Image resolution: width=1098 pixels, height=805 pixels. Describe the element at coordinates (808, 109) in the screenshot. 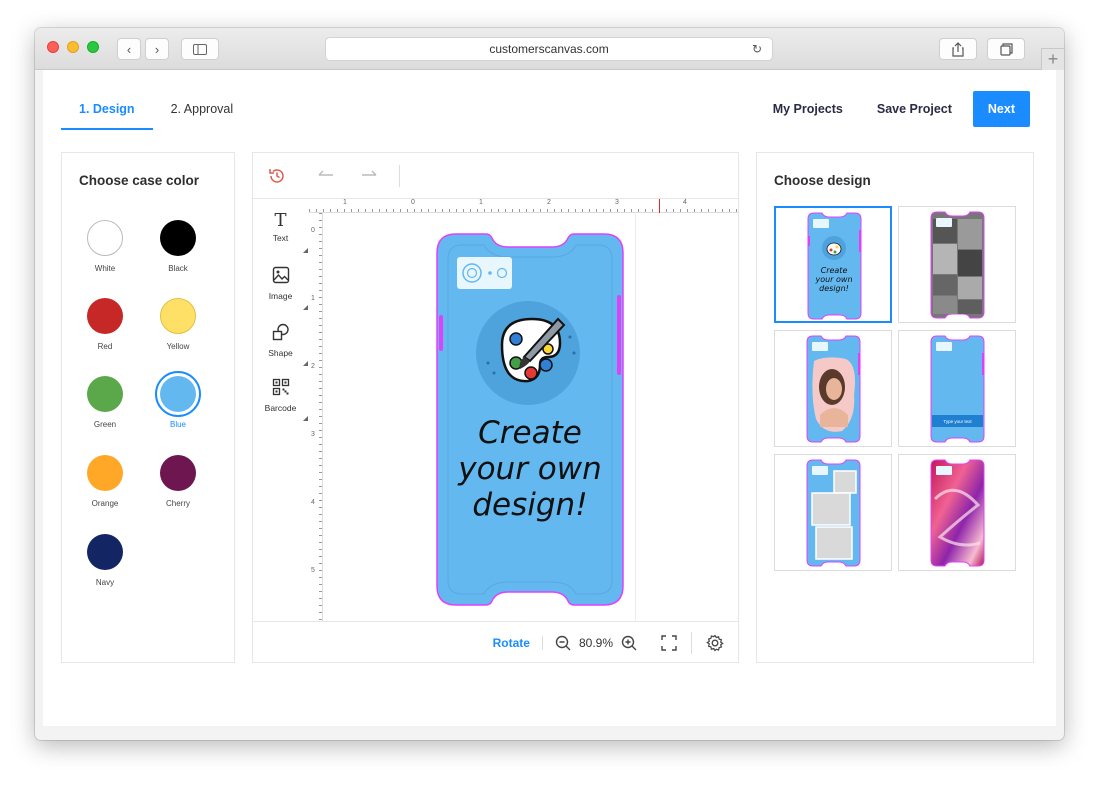

I see `my-projects-button: My Projects` at that location.